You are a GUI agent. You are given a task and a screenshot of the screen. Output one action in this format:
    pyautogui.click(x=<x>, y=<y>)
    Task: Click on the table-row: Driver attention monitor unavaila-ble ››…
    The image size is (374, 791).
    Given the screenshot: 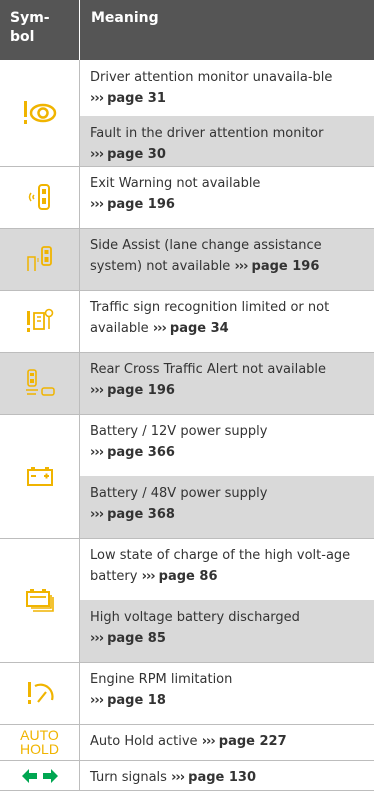 What is the action you would take?
    pyautogui.click(x=227, y=88)
    